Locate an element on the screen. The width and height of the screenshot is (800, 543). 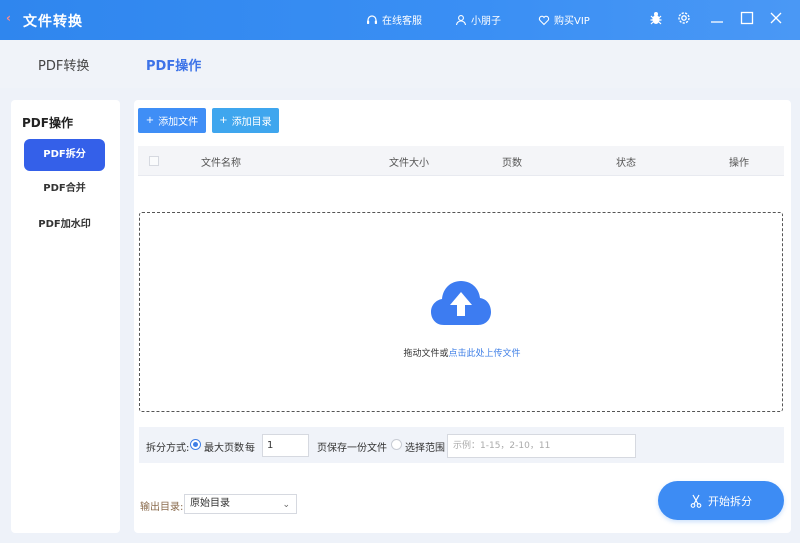
headset-icon is located at coordinates (372, 19).